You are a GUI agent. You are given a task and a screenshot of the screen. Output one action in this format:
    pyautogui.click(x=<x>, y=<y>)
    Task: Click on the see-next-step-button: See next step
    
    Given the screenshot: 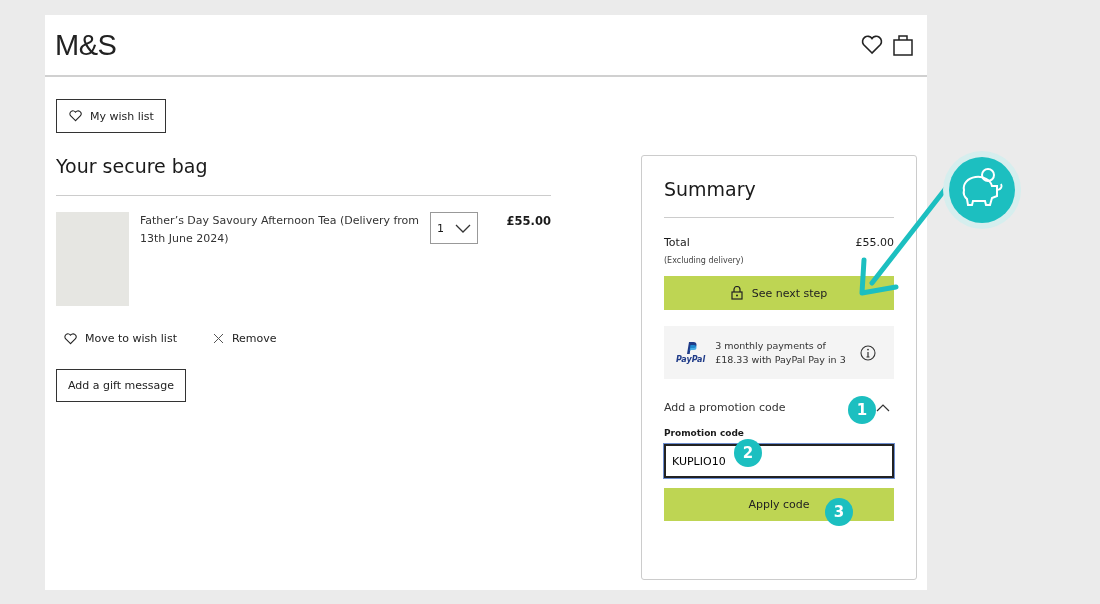 What is the action you would take?
    pyautogui.click(x=779, y=293)
    